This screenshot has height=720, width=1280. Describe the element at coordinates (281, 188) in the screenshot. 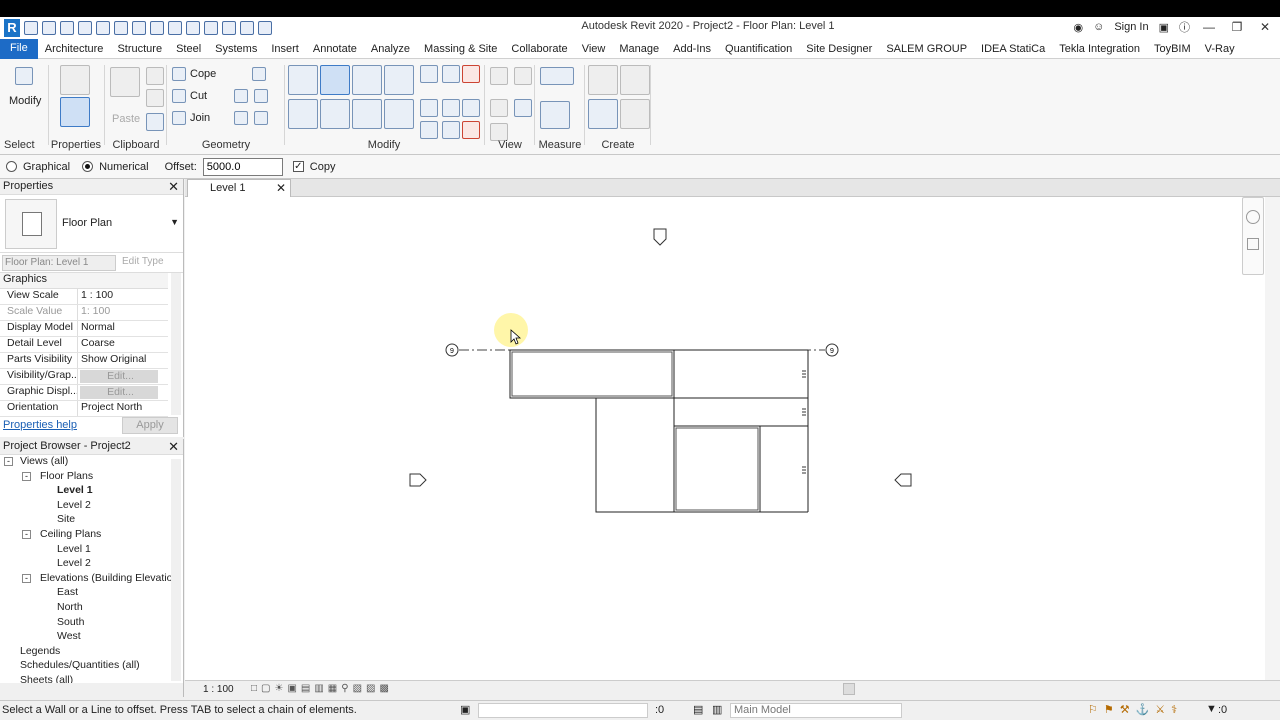

I see `close-icon: ✕` at that location.